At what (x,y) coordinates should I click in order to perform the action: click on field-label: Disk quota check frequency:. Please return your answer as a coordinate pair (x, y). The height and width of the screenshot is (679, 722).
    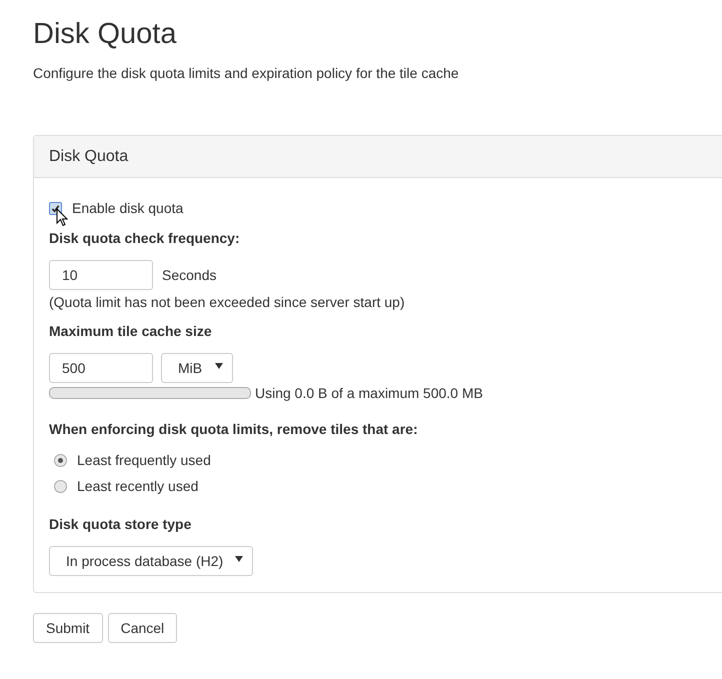
    Looking at the image, I should click on (145, 238).